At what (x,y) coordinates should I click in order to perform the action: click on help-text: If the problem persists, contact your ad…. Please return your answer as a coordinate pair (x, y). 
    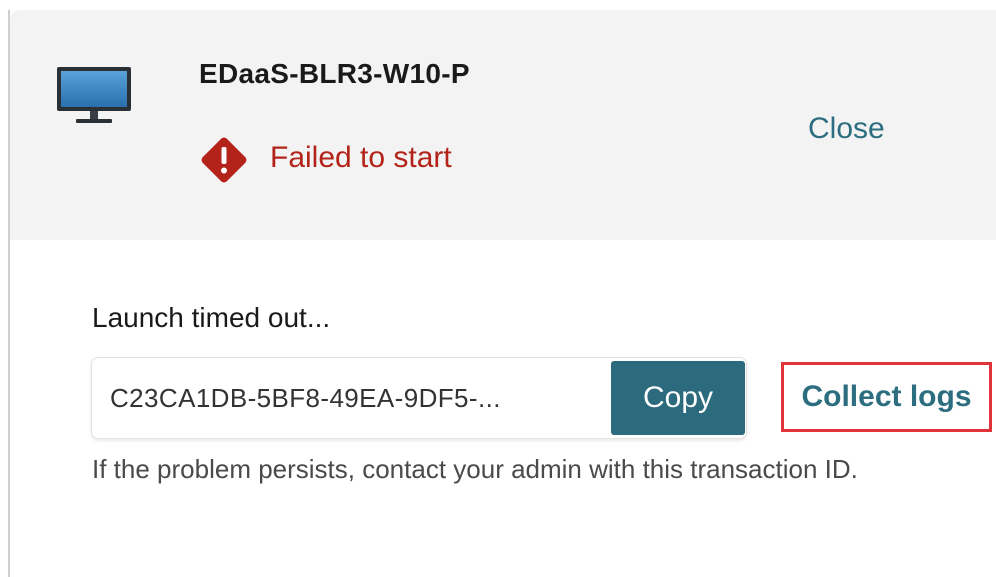
    Looking at the image, I should click on (475, 469).